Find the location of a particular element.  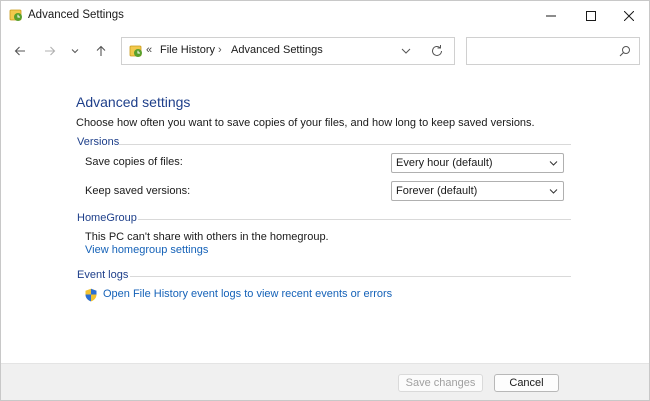

forward-arrow-icon is located at coordinates (50, 51).